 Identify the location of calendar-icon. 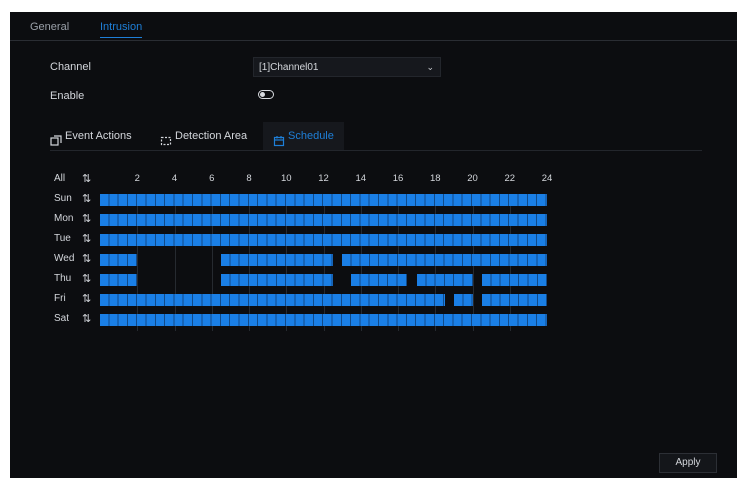
(279, 138).